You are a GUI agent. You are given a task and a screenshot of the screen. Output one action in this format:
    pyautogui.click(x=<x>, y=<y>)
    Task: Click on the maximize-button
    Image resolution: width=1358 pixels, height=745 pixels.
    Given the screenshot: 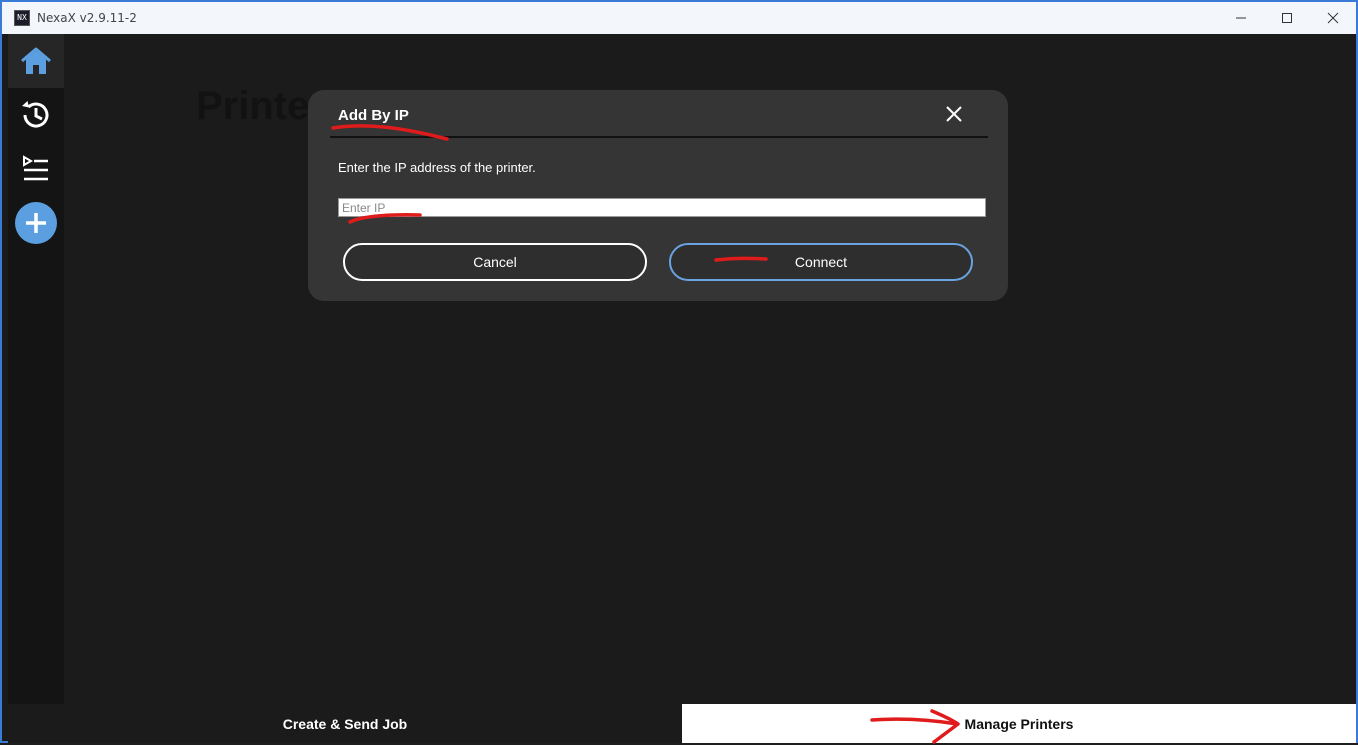 What is the action you would take?
    pyautogui.click(x=1287, y=18)
    